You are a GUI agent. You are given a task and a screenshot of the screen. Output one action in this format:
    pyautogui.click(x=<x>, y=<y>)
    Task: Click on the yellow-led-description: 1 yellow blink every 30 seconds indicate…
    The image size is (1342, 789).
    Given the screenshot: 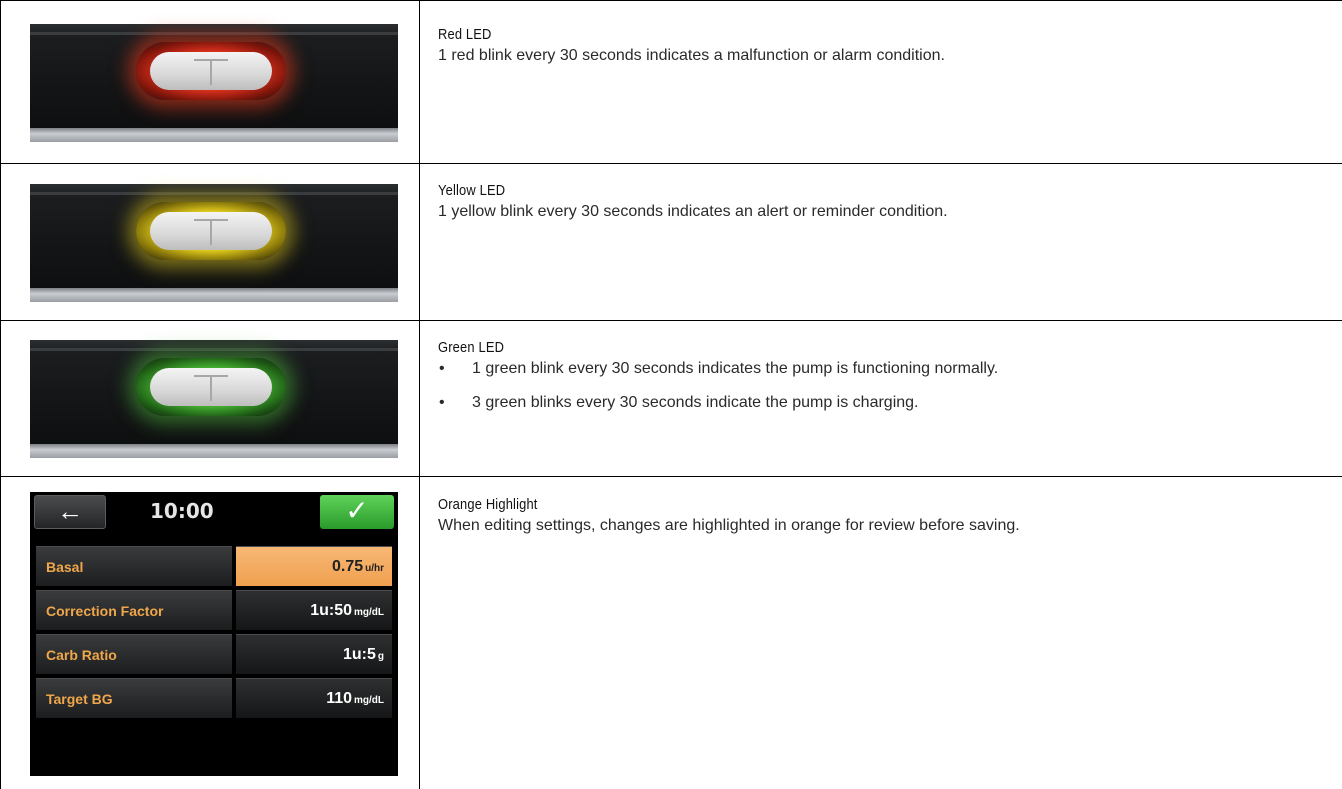 What is the action you would take?
    pyautogui.click(x=693, y=211)
    